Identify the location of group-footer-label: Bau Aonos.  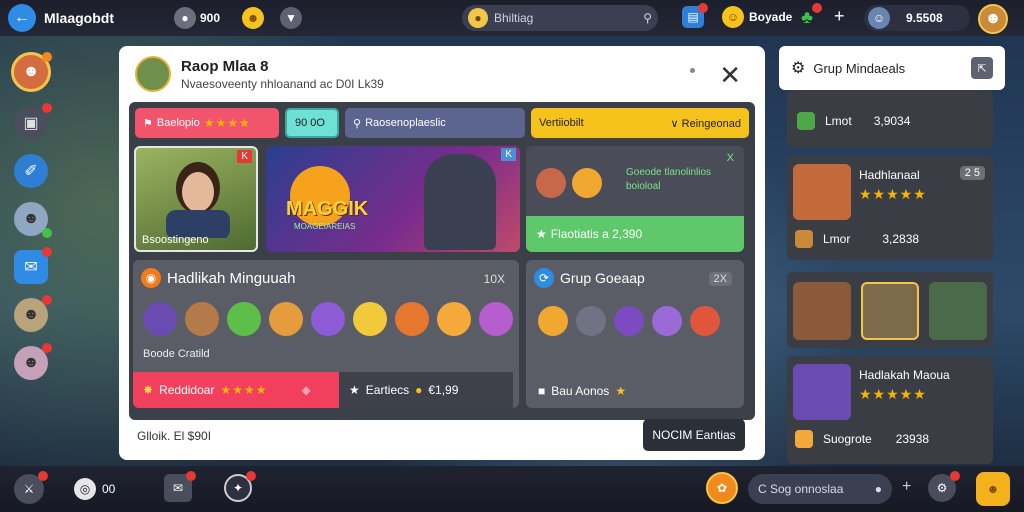
(580, 391).